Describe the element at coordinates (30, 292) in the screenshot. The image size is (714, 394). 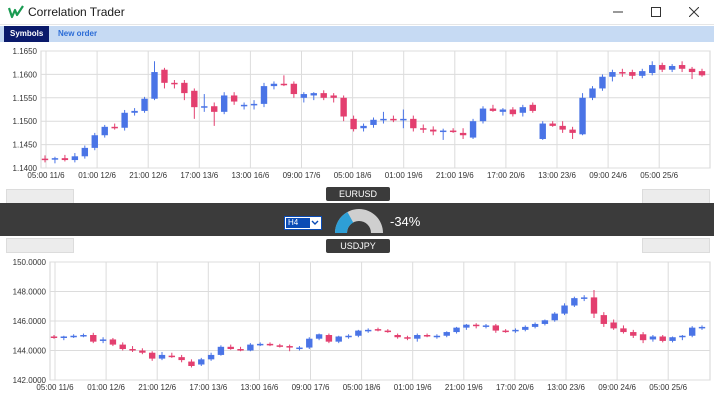
I see `y-tick-label: 148.0000` at that location.